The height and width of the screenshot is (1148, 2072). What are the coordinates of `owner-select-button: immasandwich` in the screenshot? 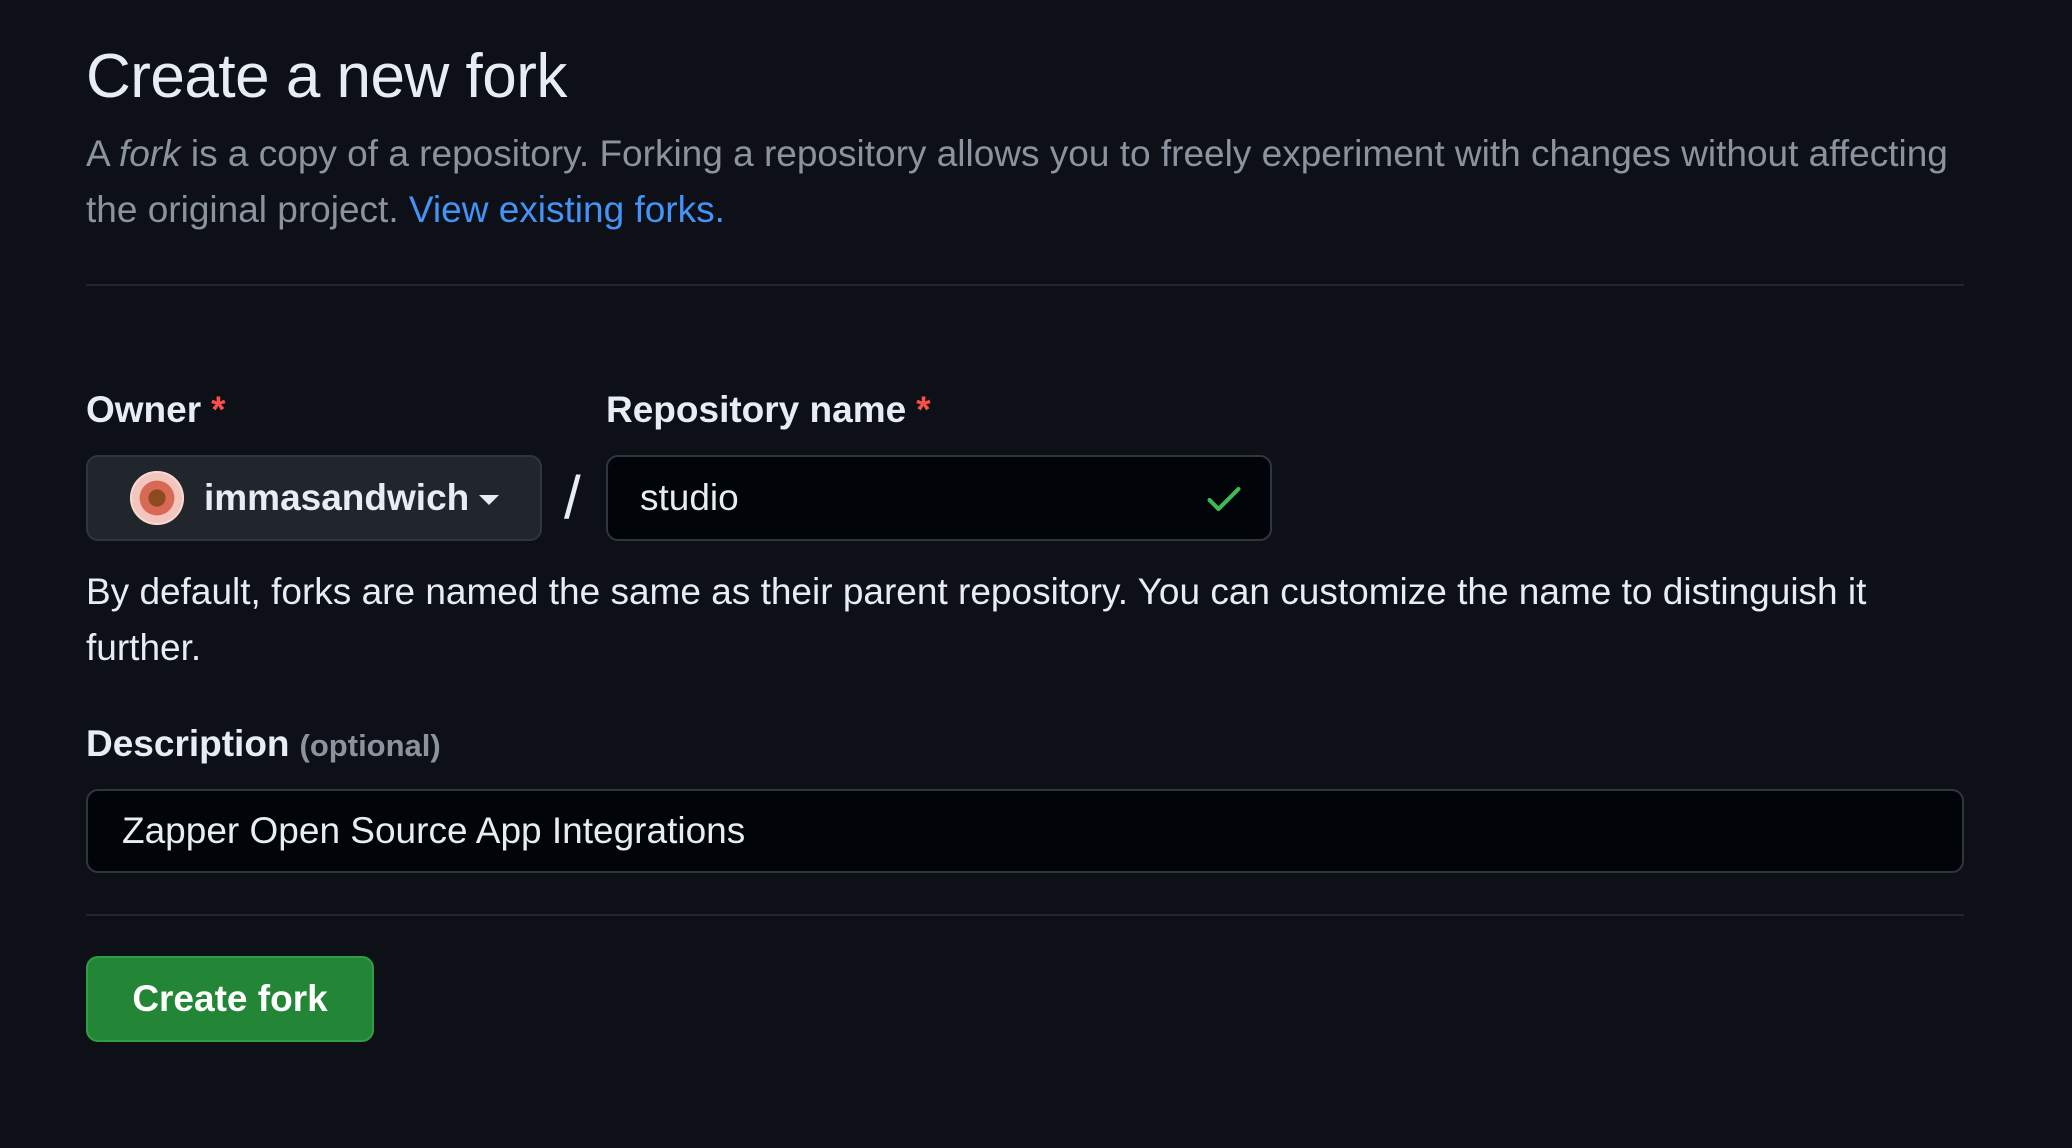 It's located at (314, 498).